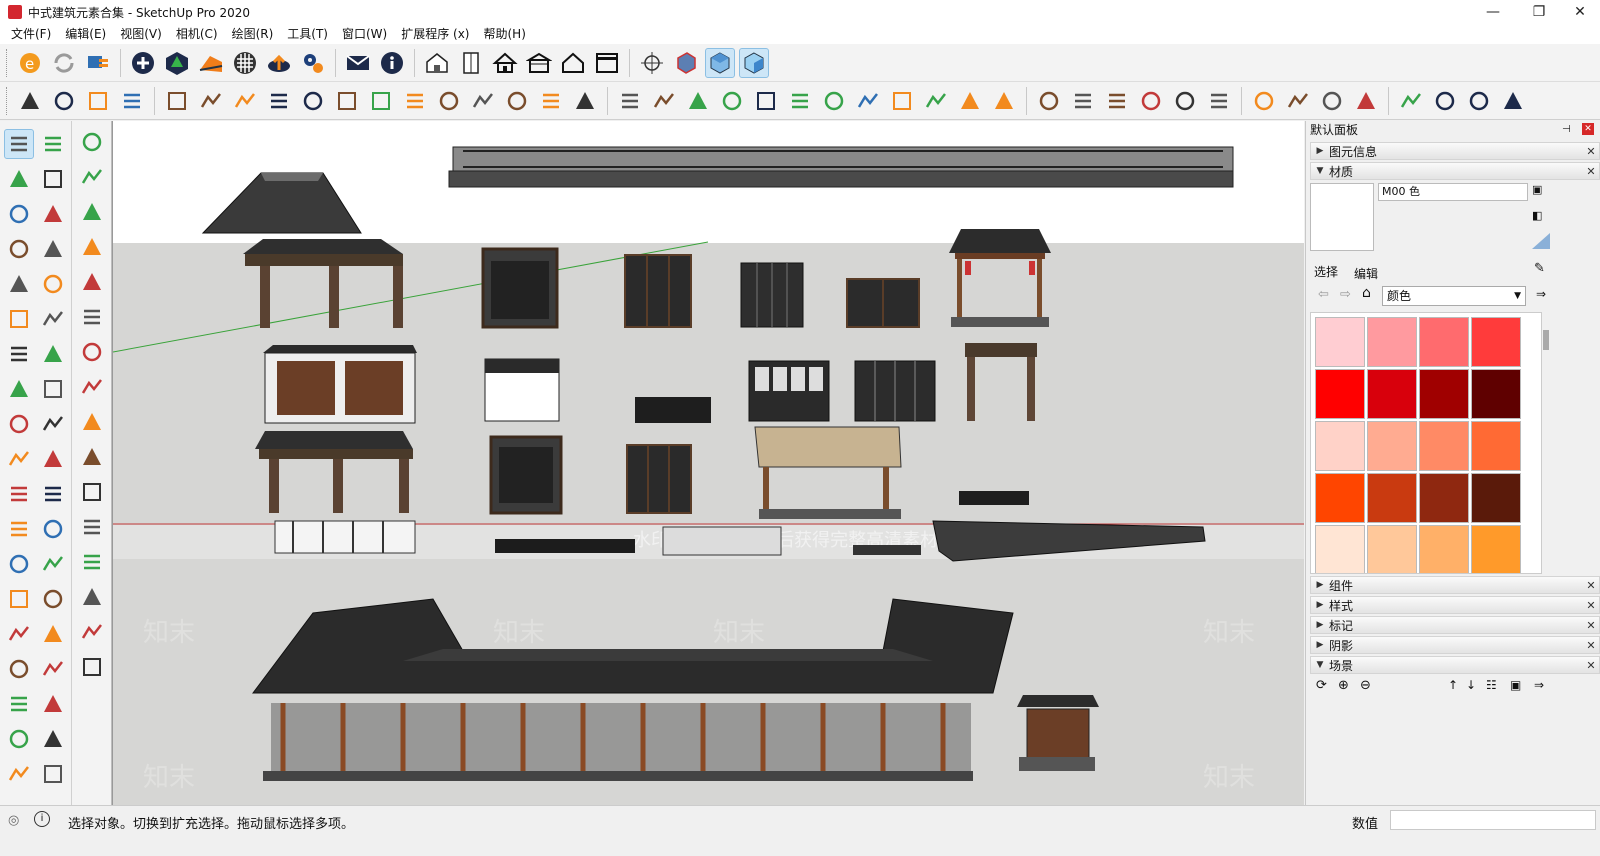 This screenshot has height=856, width=1600. Describe the element at coordinates (19, 424) in the screenshot. I see `rotate-icon` at that location.